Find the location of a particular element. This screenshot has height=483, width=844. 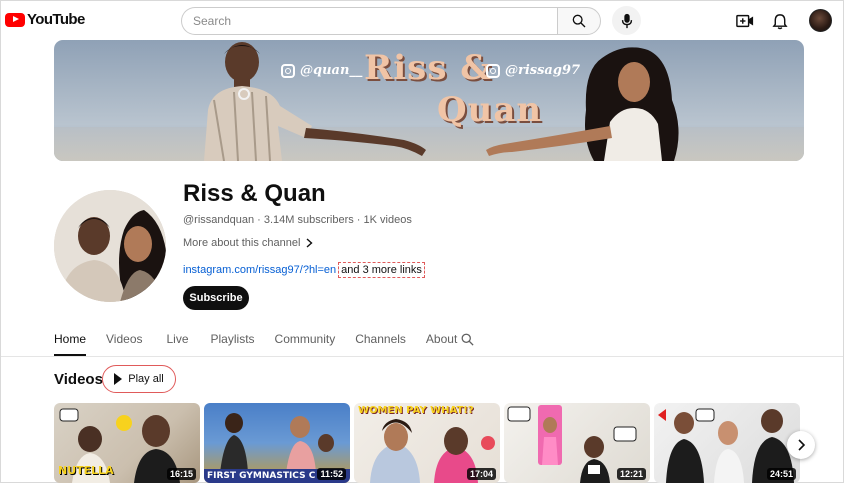

top-bar: YouTube is located at coordinates (422, 21).